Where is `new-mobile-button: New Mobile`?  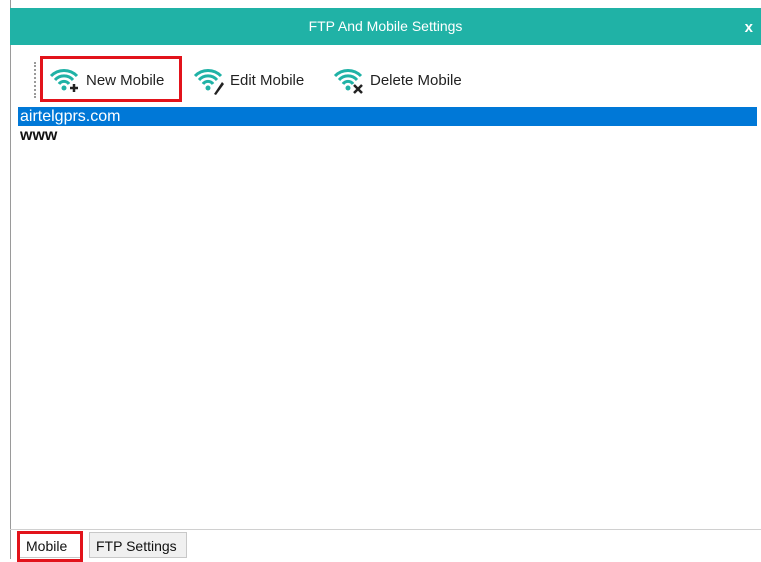 new-mobile-button: New Mobile is located at coordinates (111, 79).